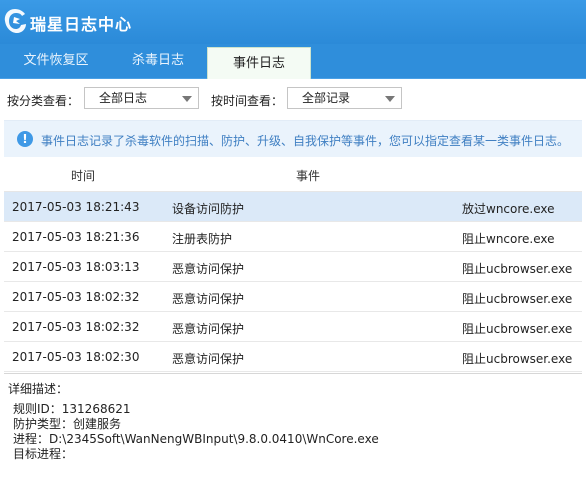 The width and height of the screenshot is (586, 477). I want to click on category-select: 全部日志, so click(141, 98).